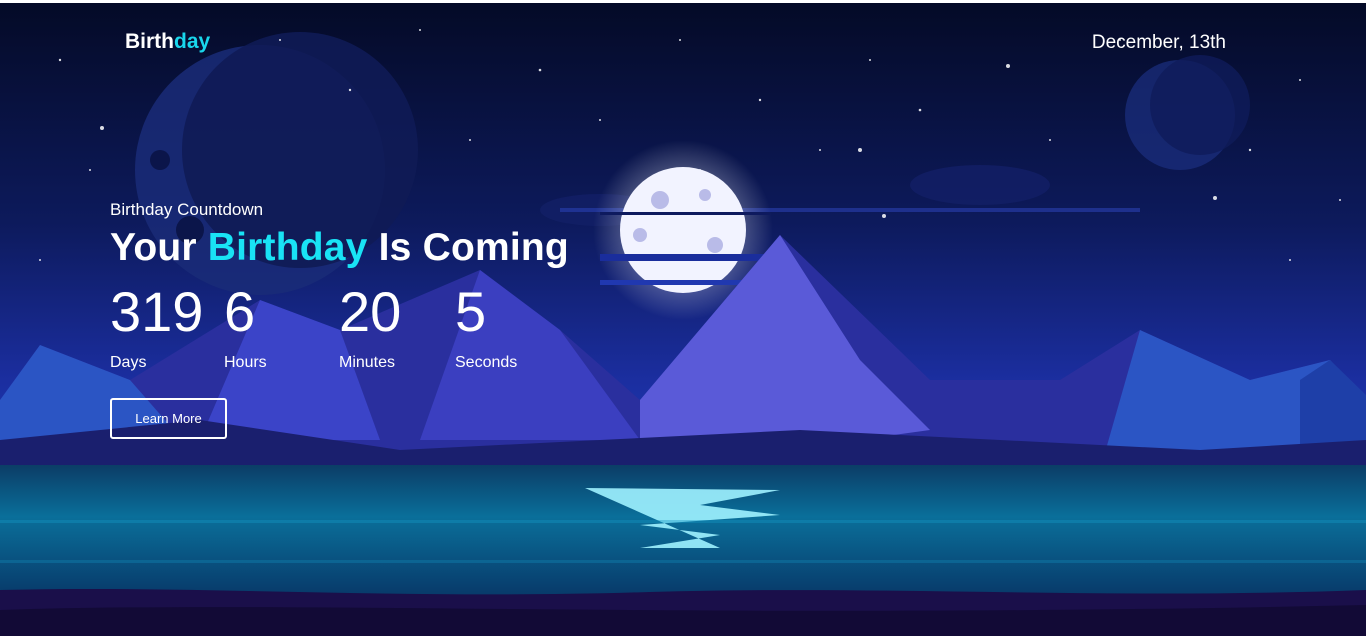 The image size is (1366, 636). I want to click on days-label: Days, so click(128, 362).